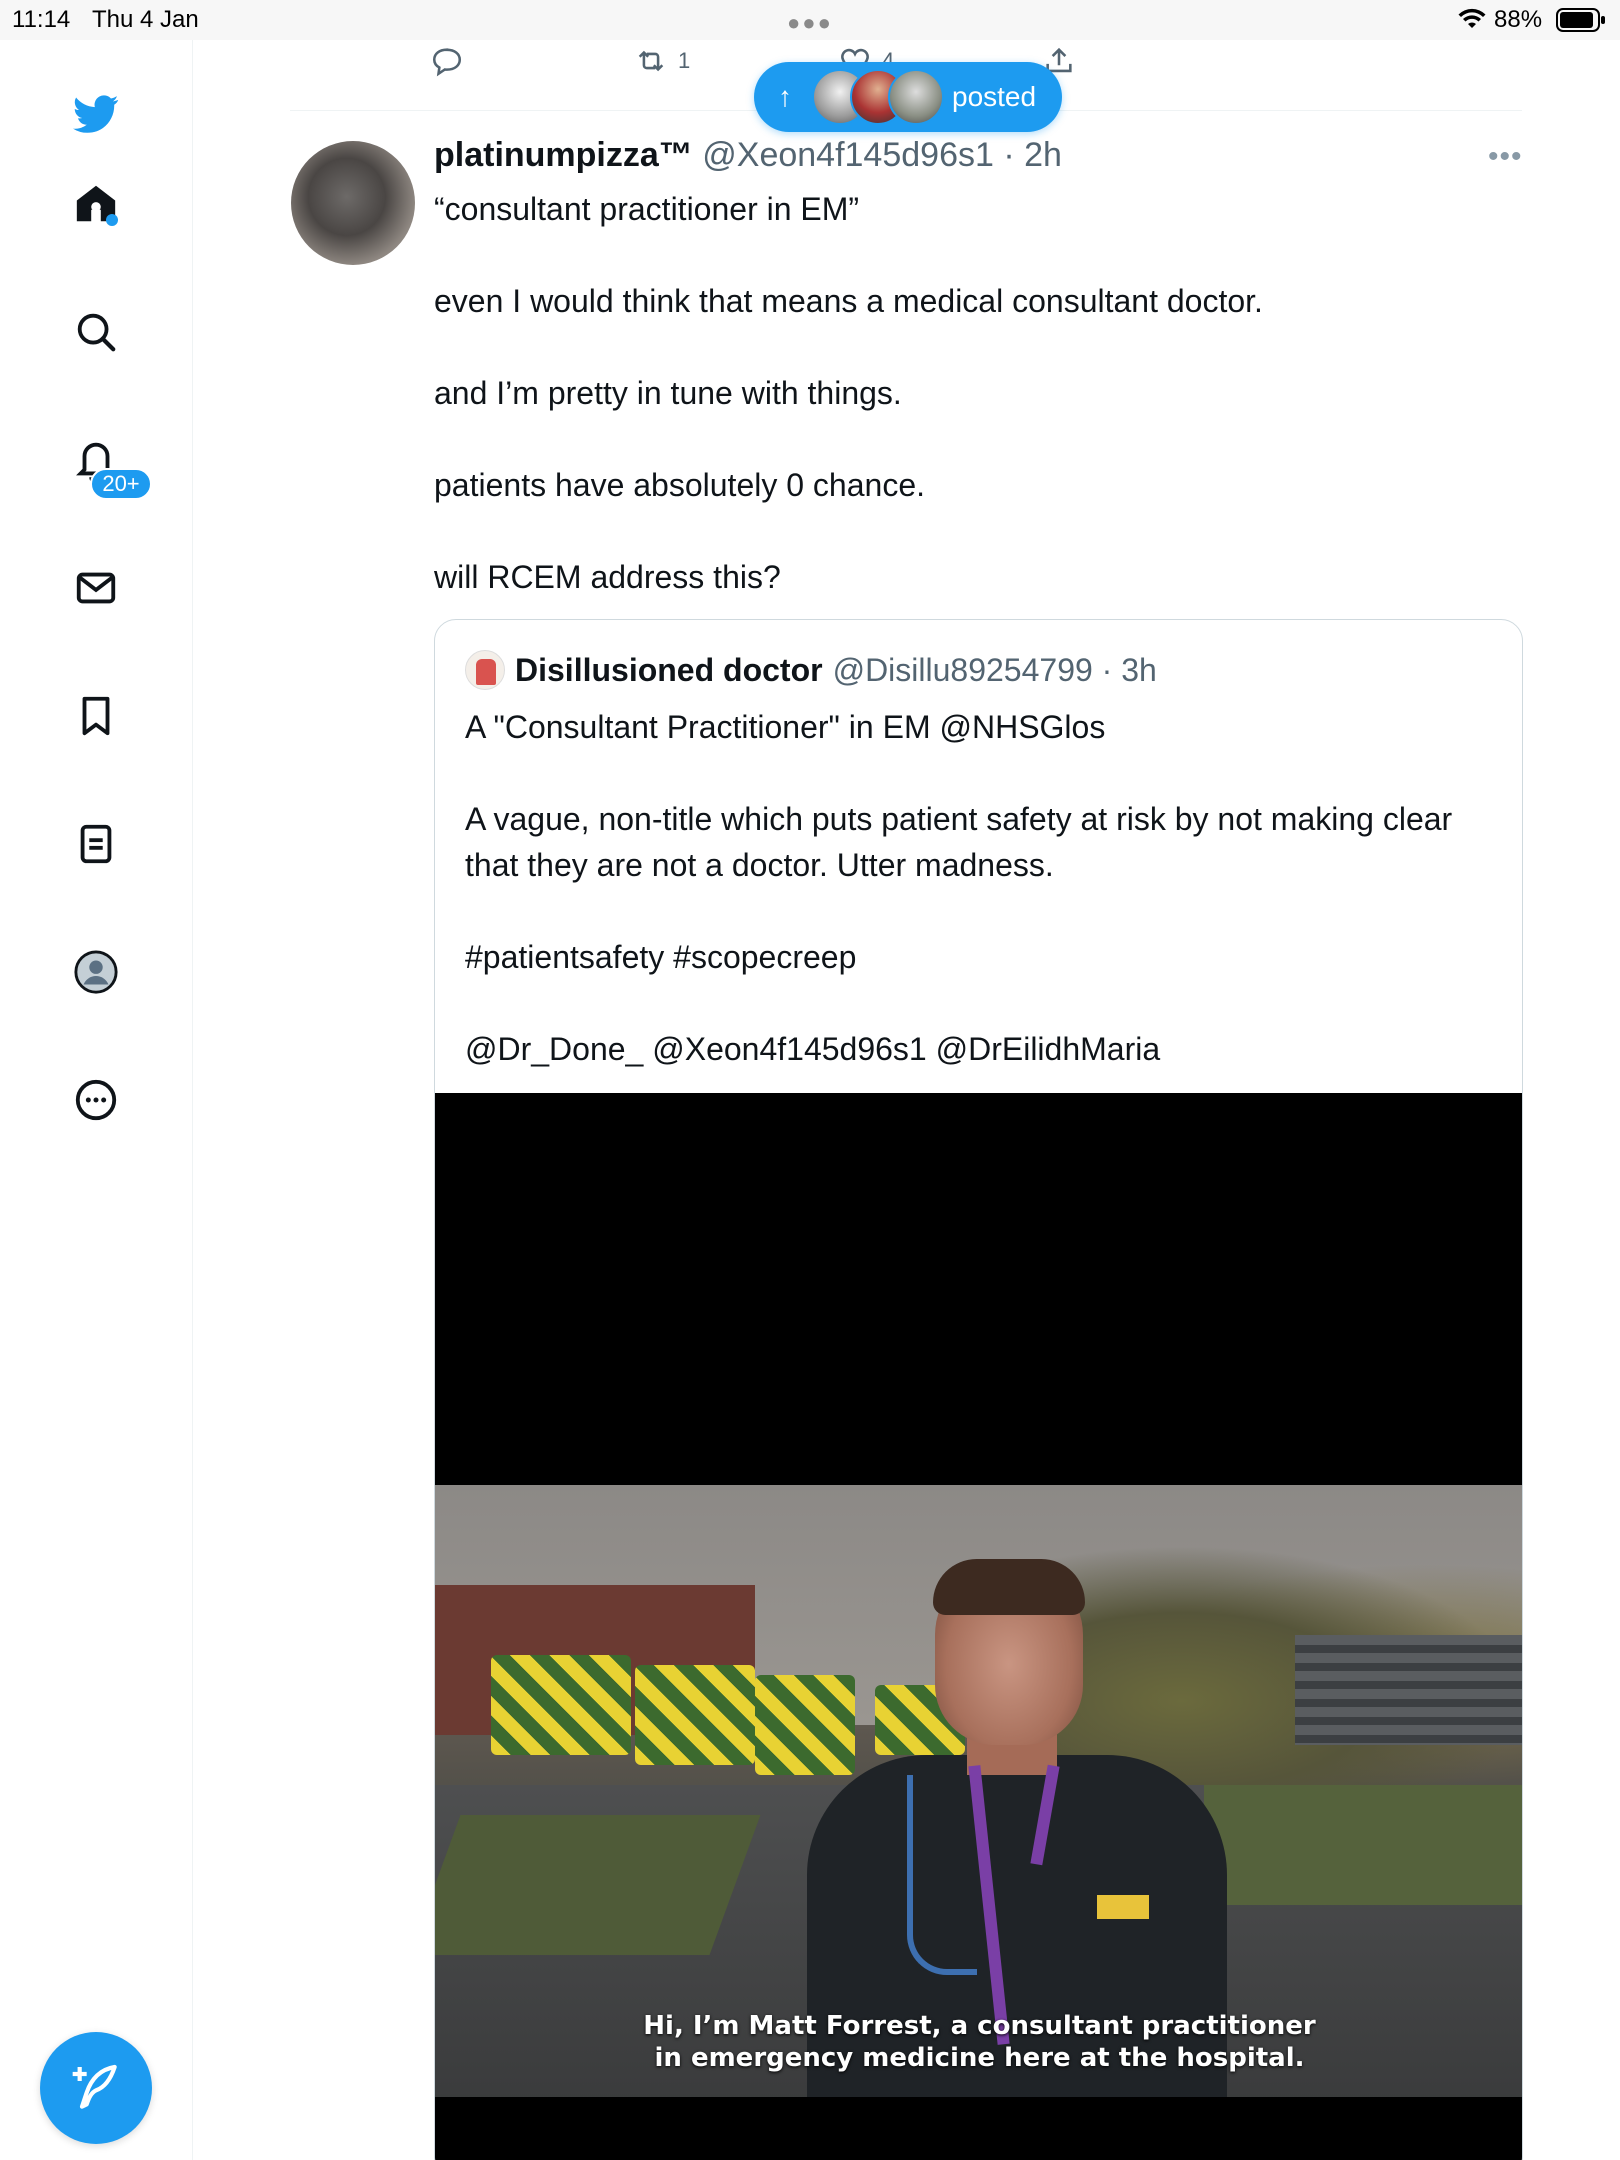 The width and height of the screenshot is (1620, 2160). Describe the element at coordinates (607, 577) in the screenshot. I see `tweet-line: will RCEM address this?` at that location.